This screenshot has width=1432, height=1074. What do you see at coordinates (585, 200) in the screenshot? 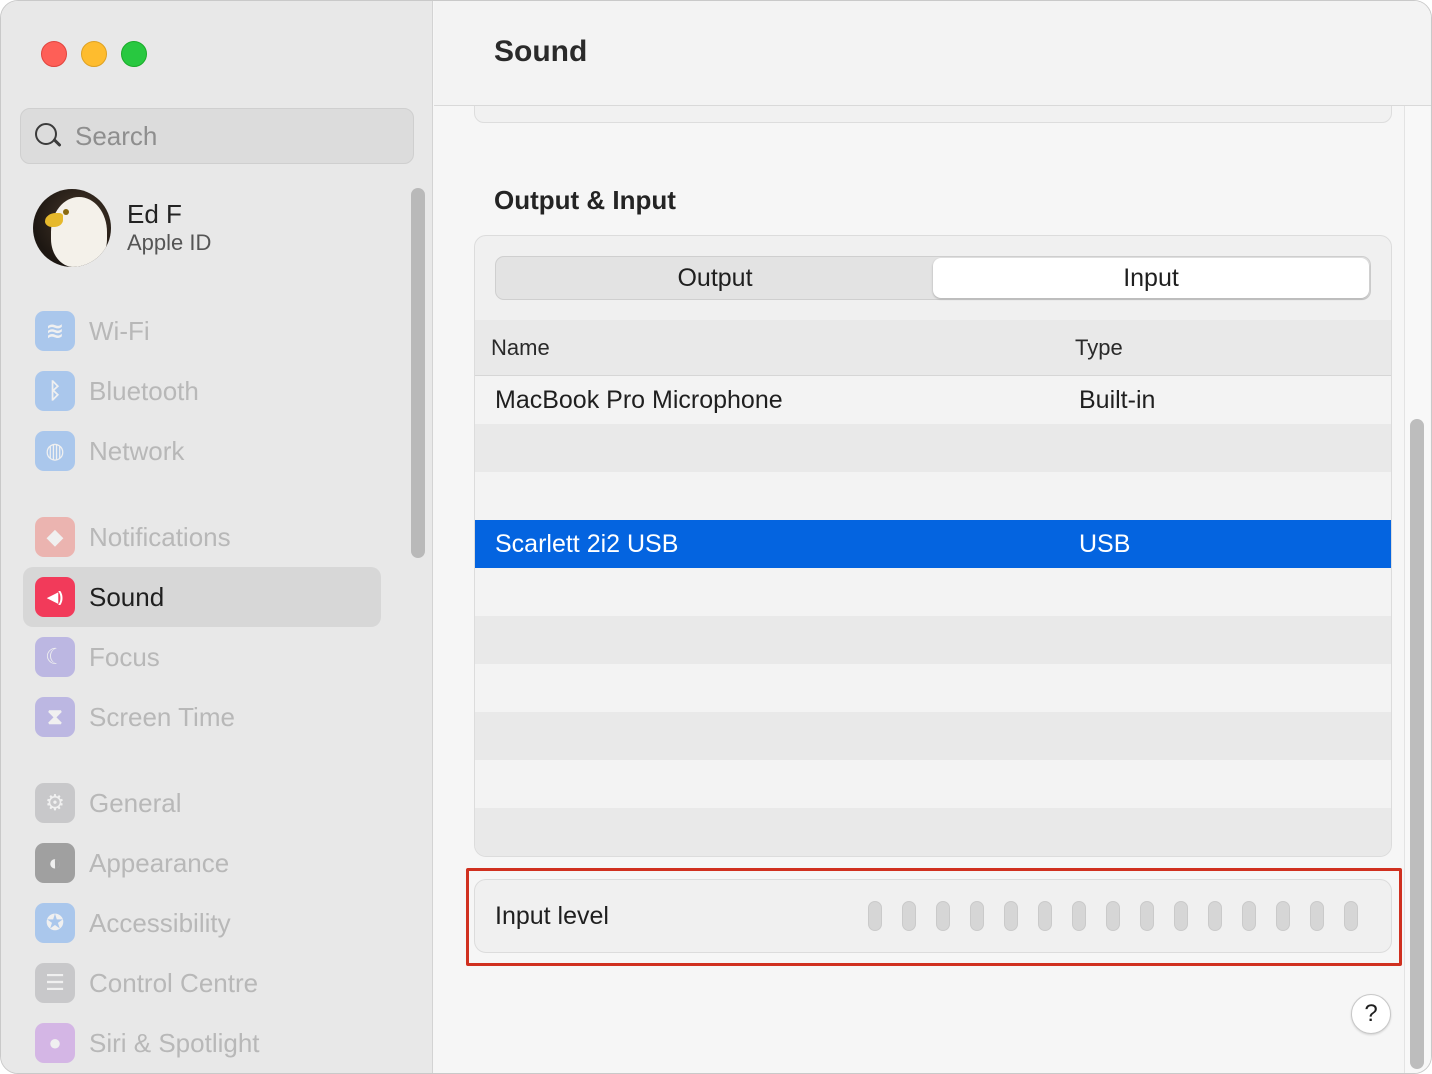
I see `section-title: Output & Input` at bounding box center [585, 200].